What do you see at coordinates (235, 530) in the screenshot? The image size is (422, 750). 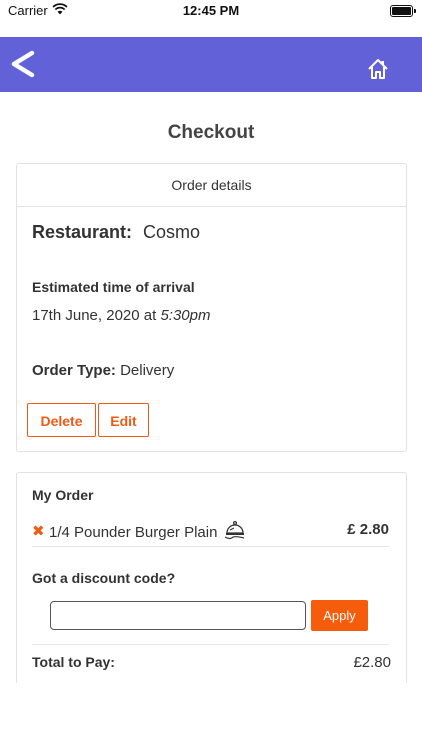 I see `cloche-icon` at bounding box center [235, 530].